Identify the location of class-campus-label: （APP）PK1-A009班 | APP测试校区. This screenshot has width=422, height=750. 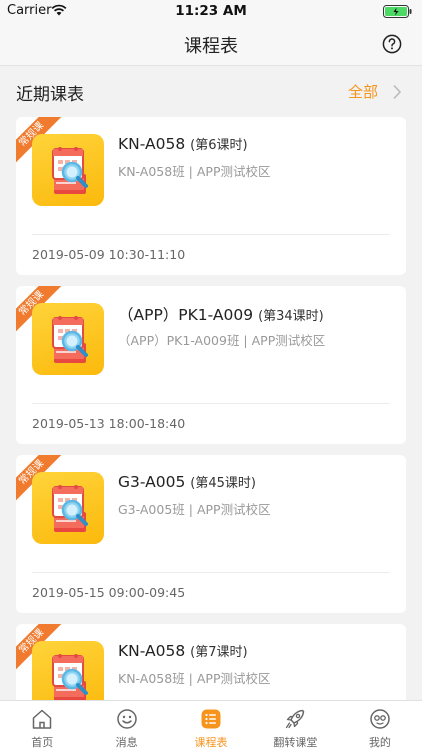
(222, 340).